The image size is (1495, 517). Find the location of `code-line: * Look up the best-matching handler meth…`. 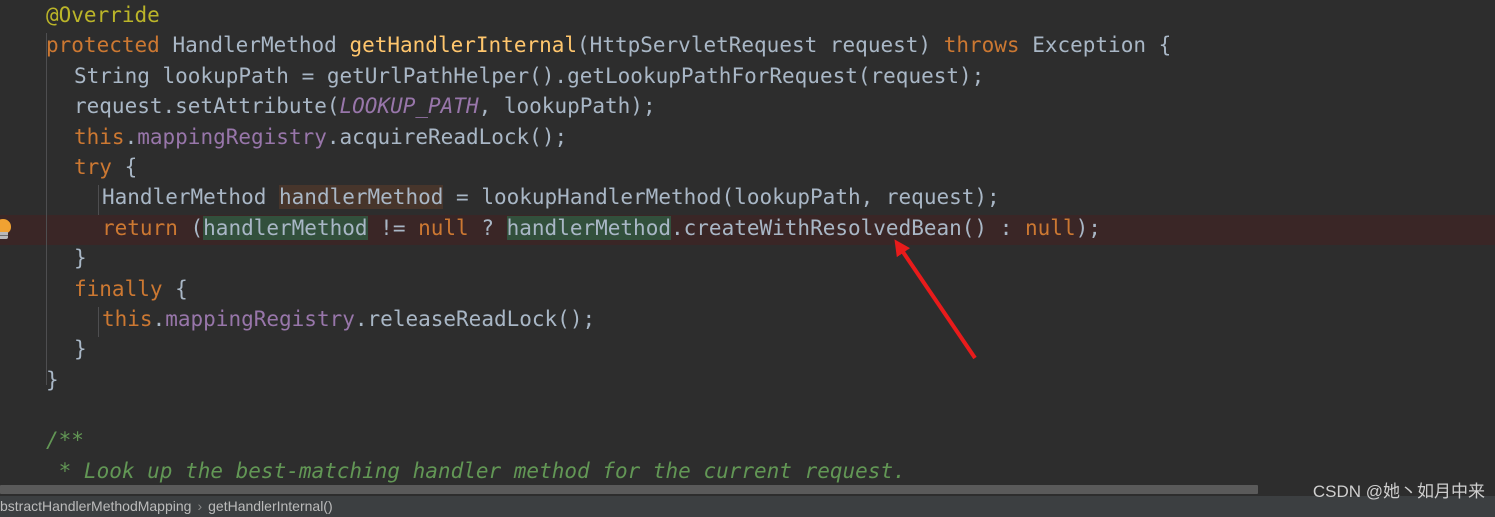

code-line: * Look up the best-matching handler meth… is located at coordinates (747, 470).